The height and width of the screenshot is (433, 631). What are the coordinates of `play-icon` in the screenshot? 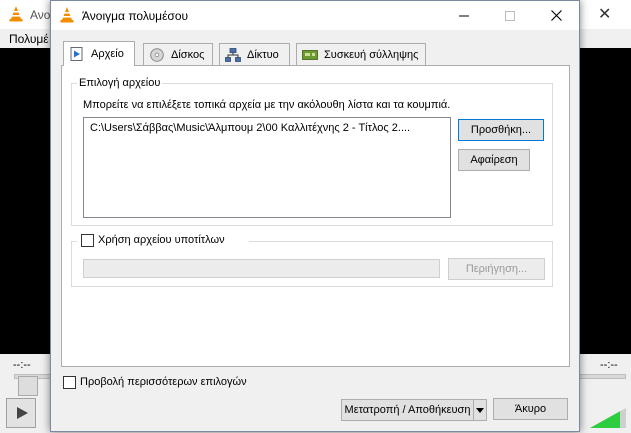 It's located at (21, 413).